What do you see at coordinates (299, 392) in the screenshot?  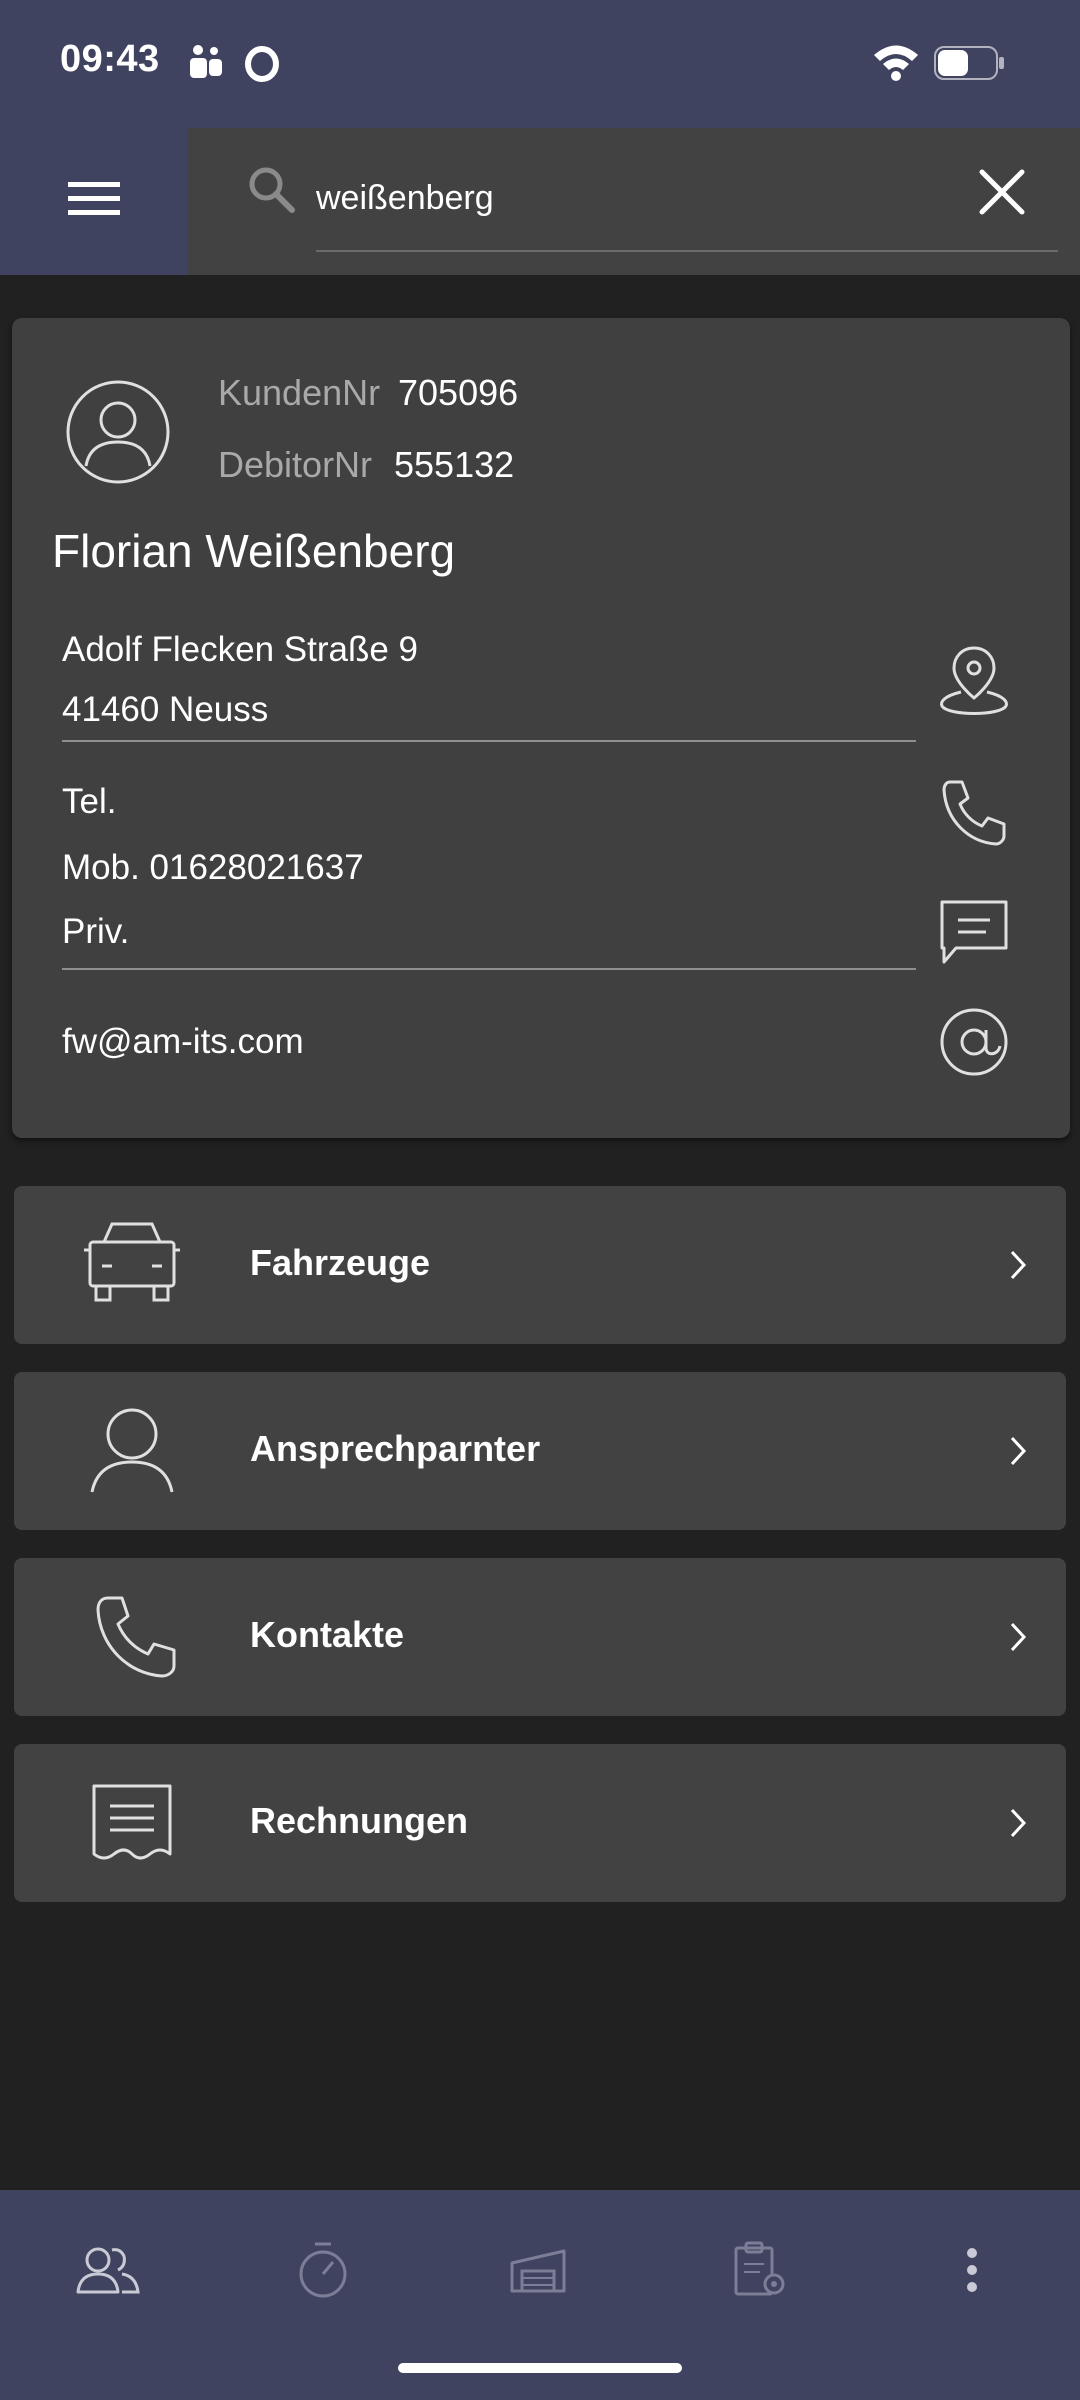 I see `kunden-nr-label: KundenNr` at bounding box center [299, 392].